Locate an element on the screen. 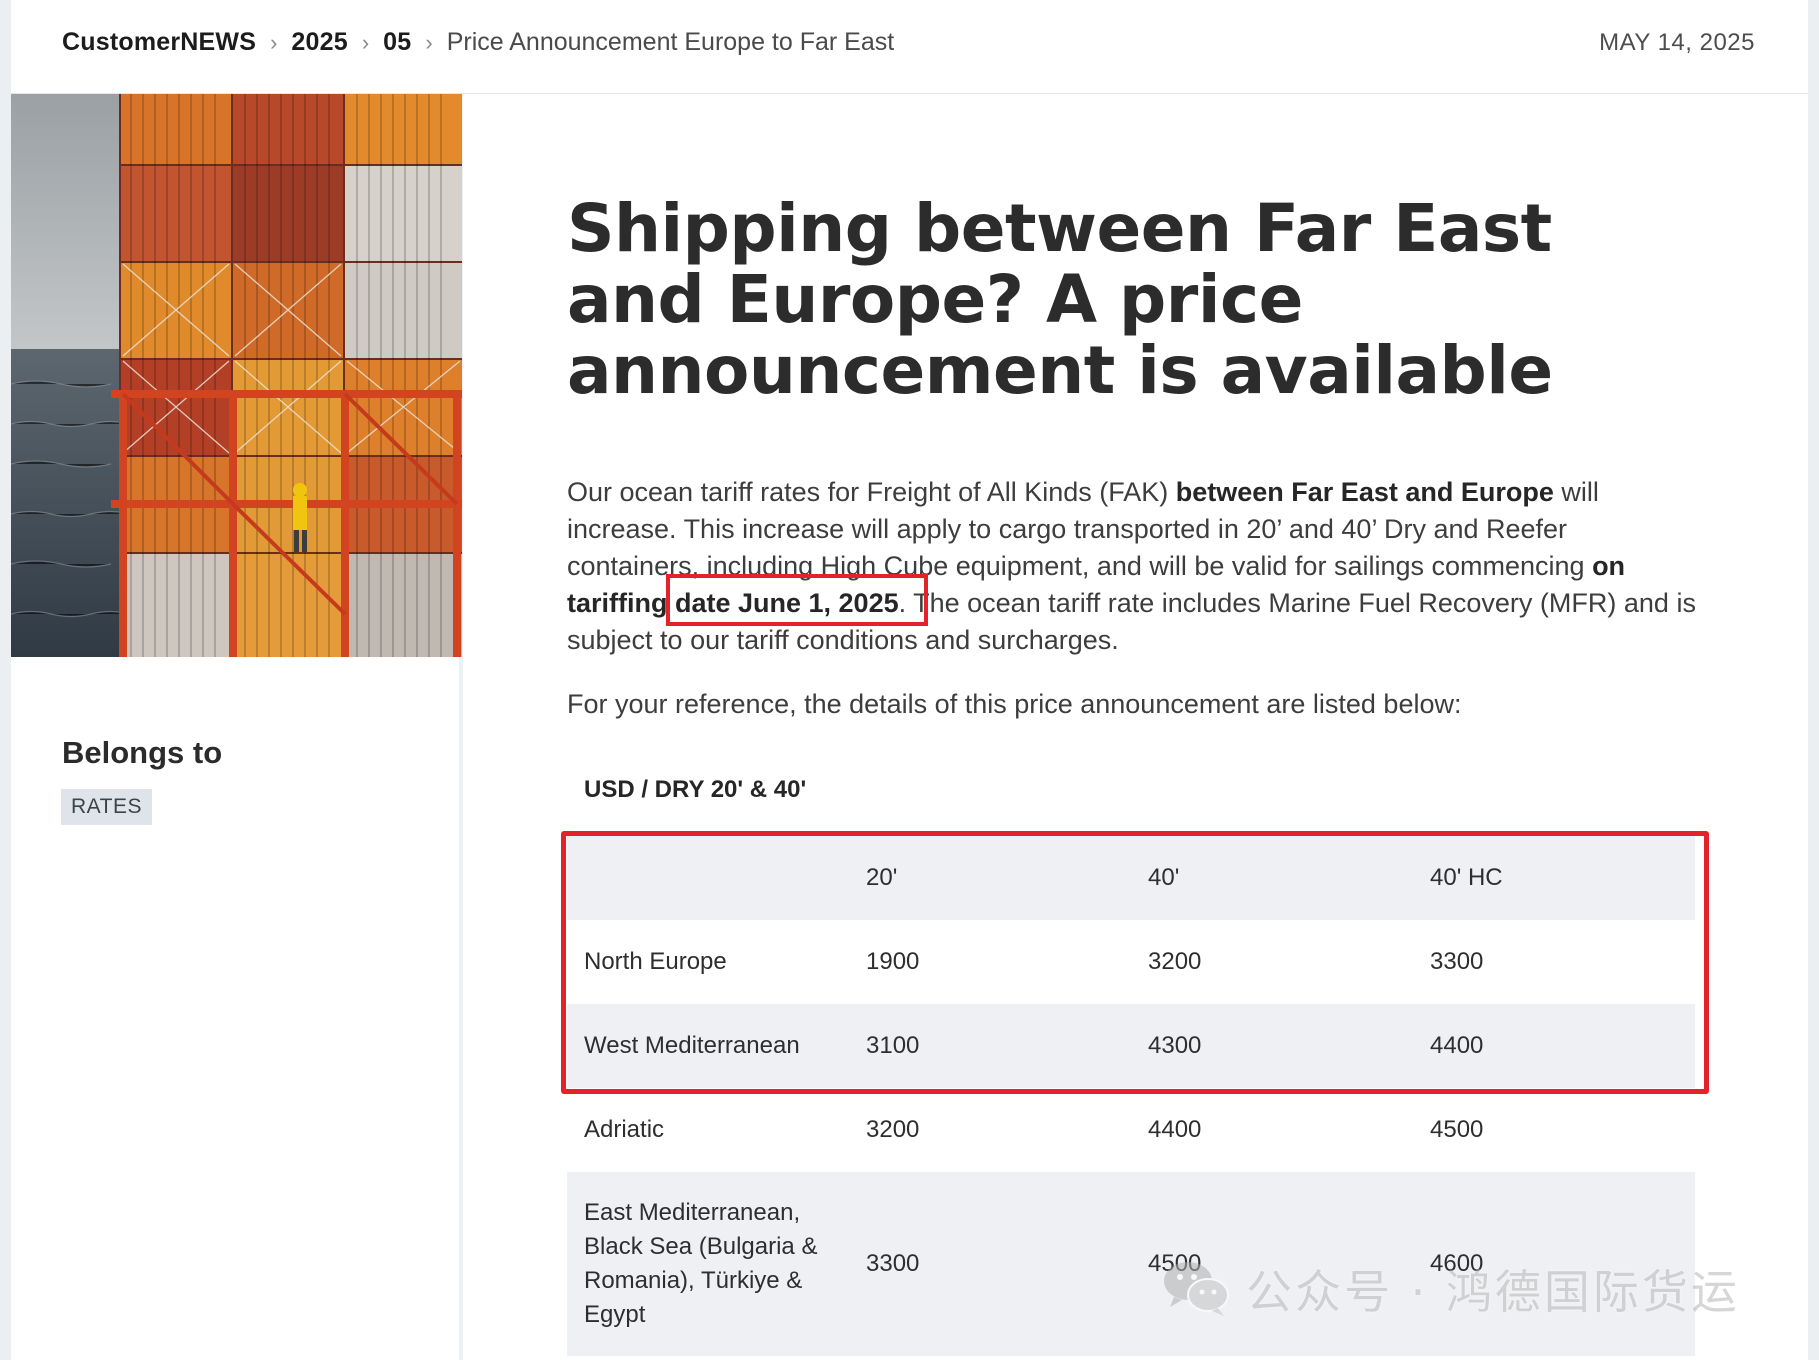 Image resolution: width=1819 pixels, height=1360 pixels. date-highlight-box is located at coordinates (797, 600).